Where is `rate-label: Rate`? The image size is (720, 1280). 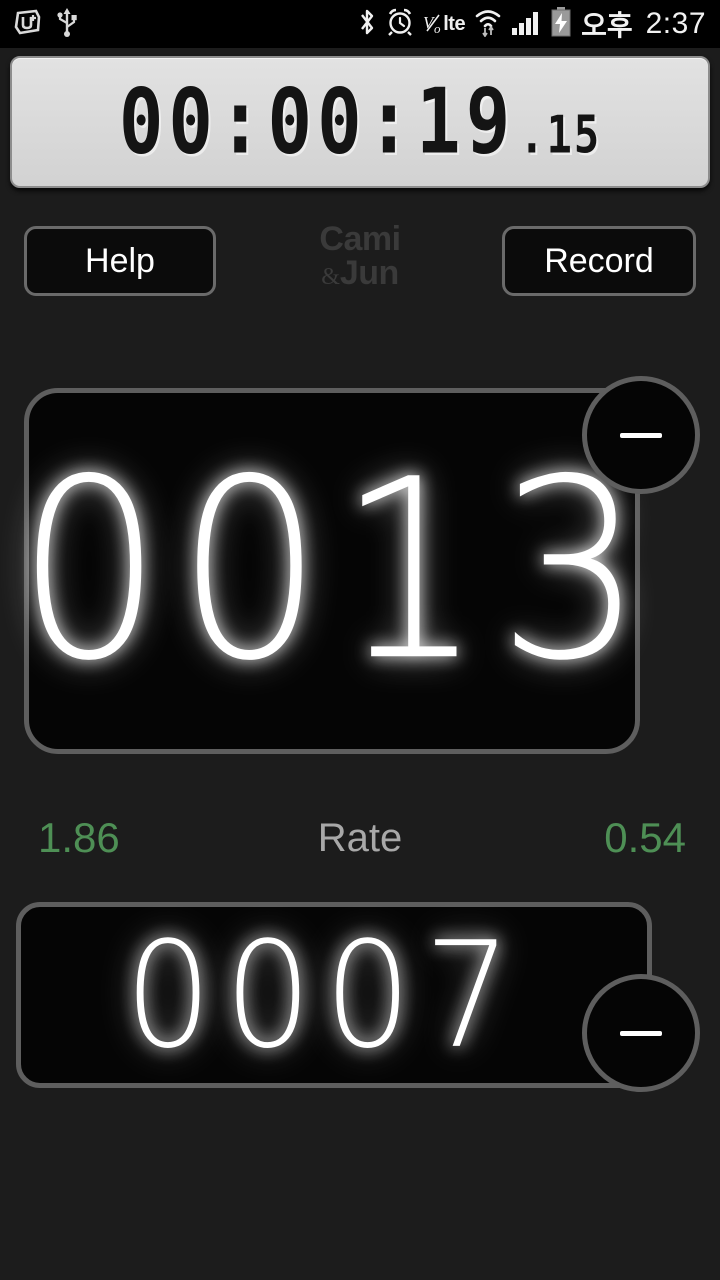
rate-label: Rate is located at coordinates (360, 837).